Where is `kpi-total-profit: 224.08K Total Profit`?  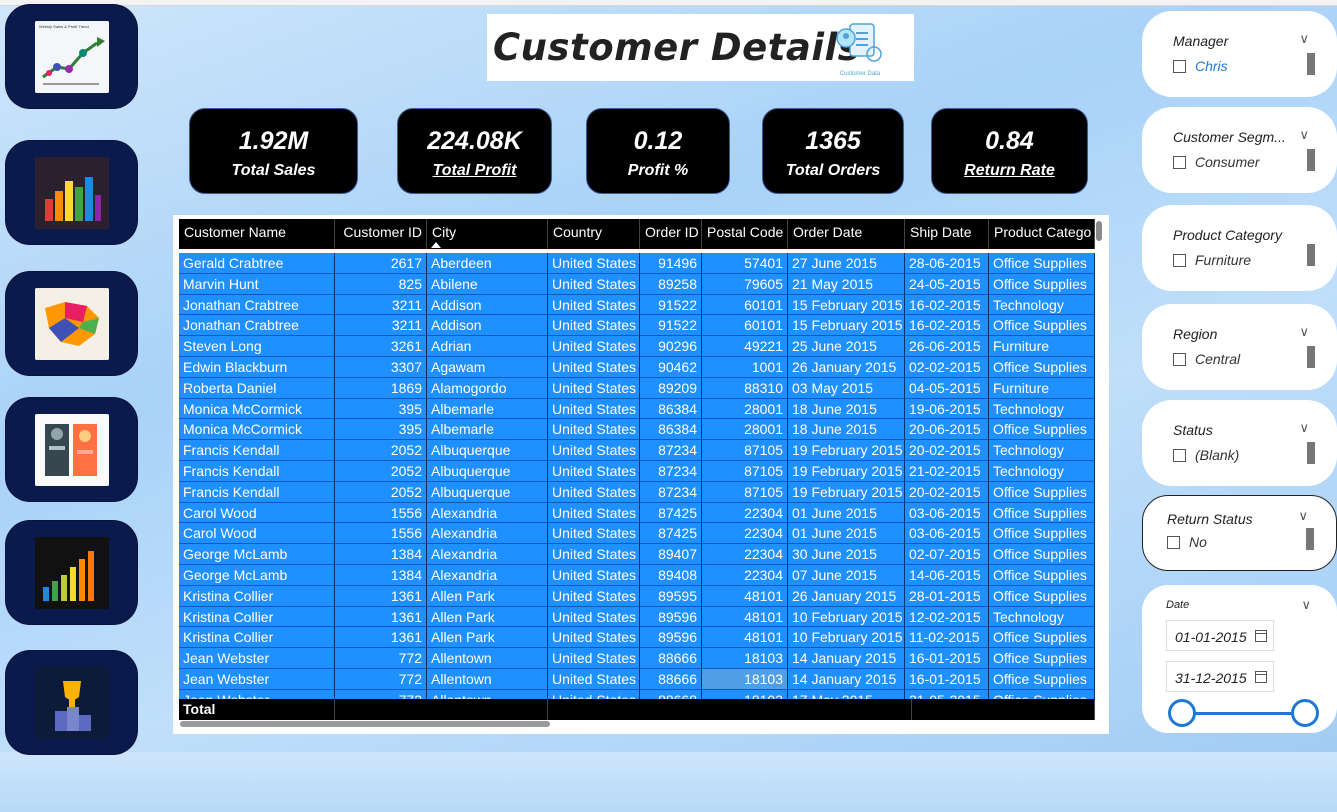
kpi-total-profit: 224.08K Total Profit is located at coordinates (474, 151).